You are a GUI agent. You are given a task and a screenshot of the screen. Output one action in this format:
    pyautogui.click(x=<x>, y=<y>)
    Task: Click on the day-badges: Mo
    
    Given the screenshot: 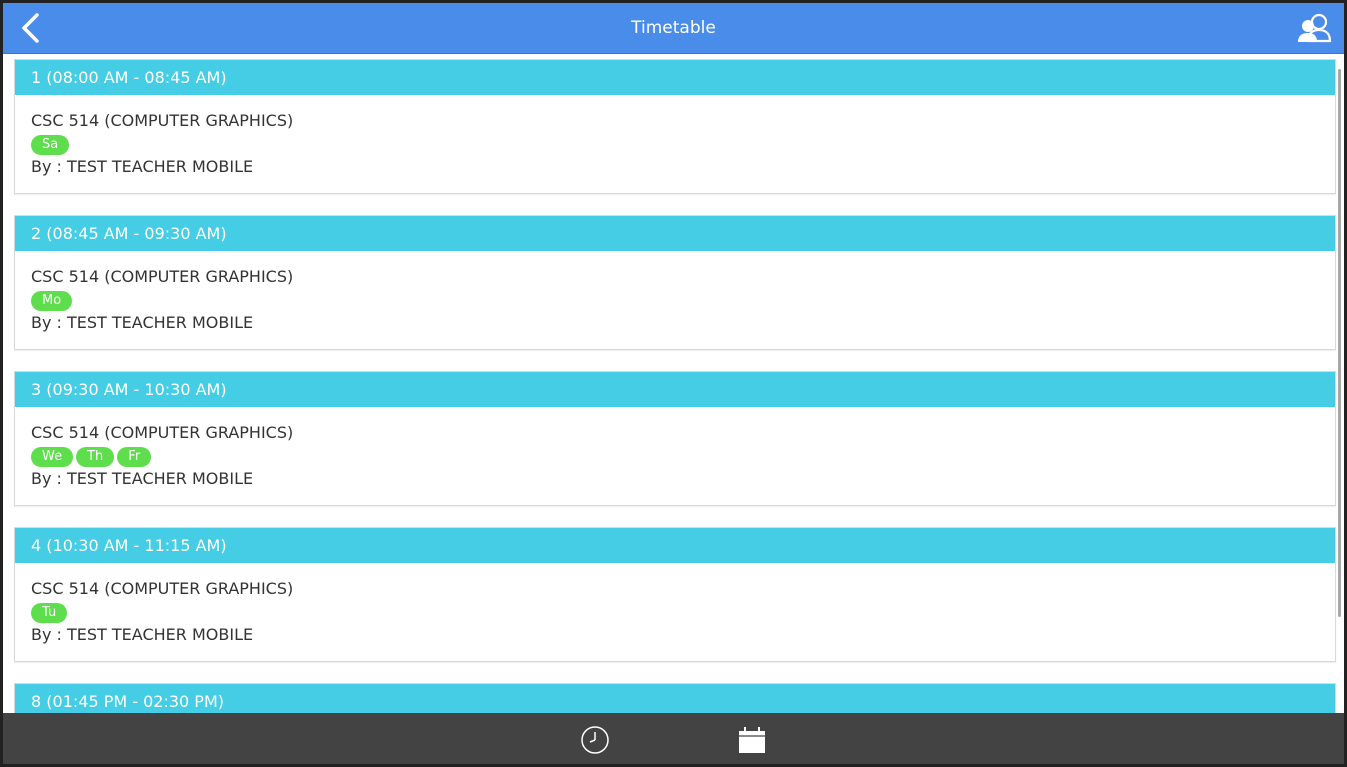 What is the action you would take?
    pyautogui.click(x=675, y=301)
    